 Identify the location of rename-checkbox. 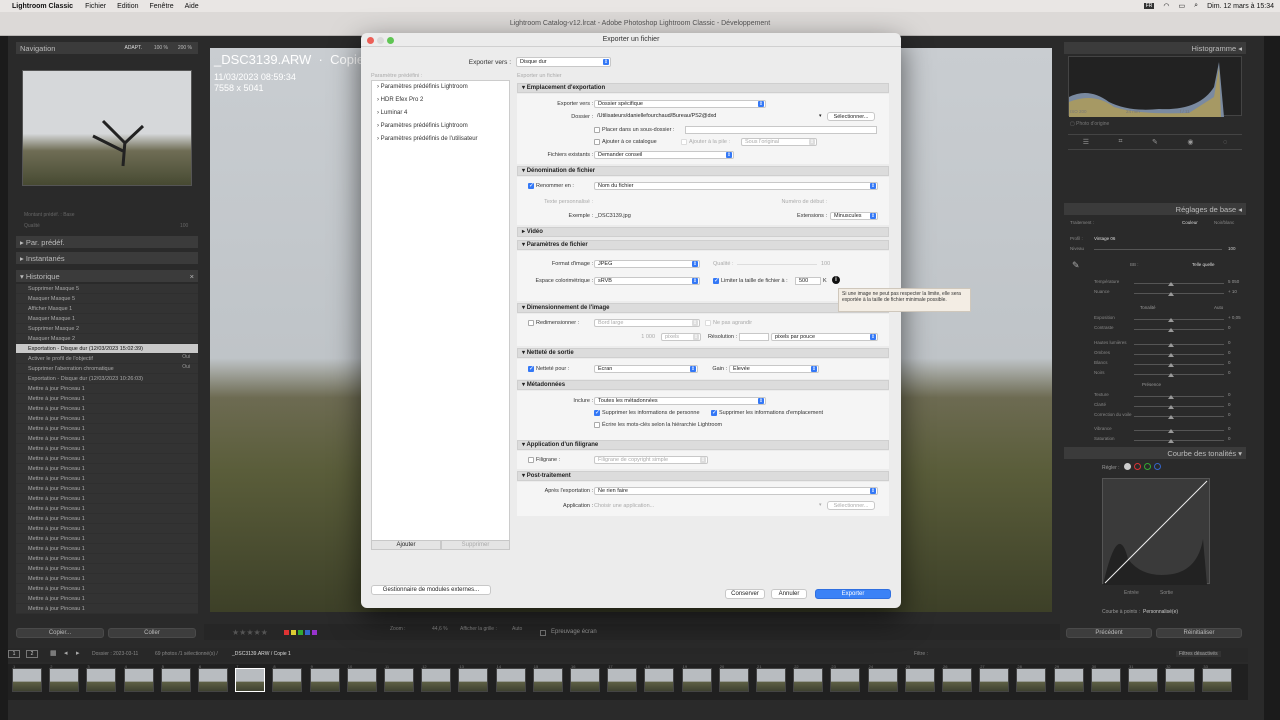
(531, 185).